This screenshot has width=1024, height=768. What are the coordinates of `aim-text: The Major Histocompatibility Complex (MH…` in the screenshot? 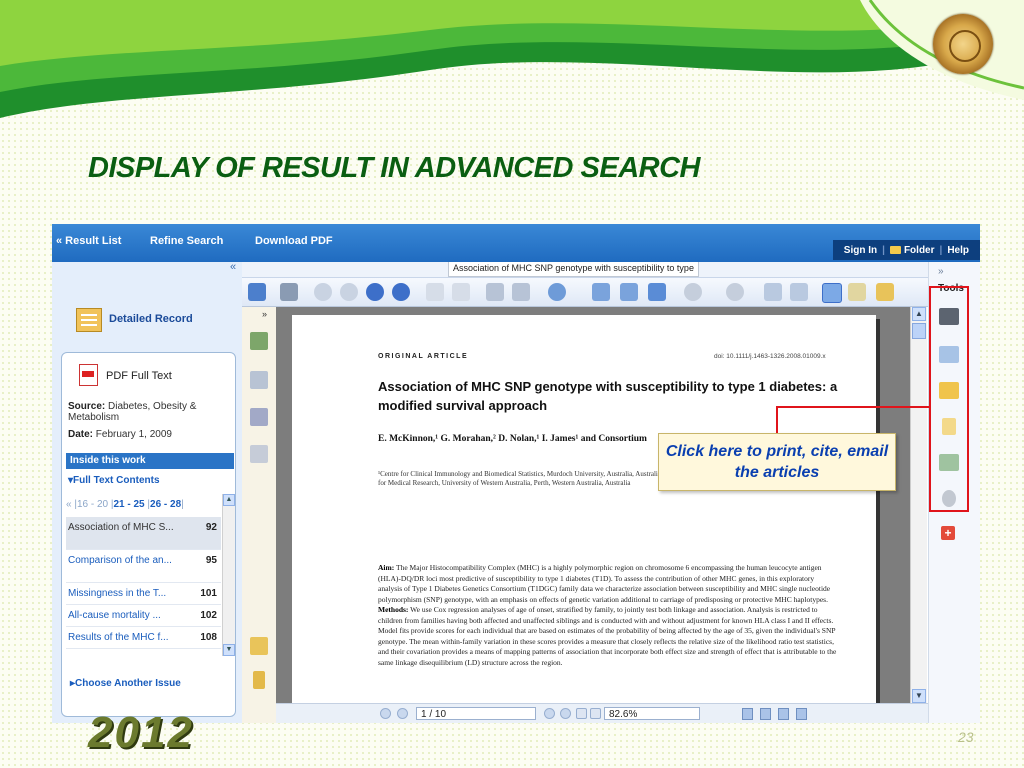 It's located at (604, 583).